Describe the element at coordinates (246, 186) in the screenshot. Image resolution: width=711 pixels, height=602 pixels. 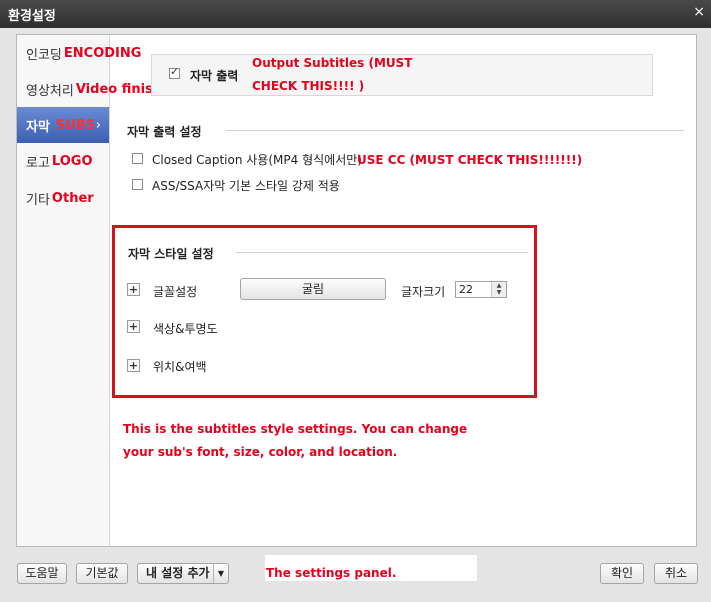
I see `ass-style-label: ASS/SSA자막 기본 스타일 강제 적용` at that location.